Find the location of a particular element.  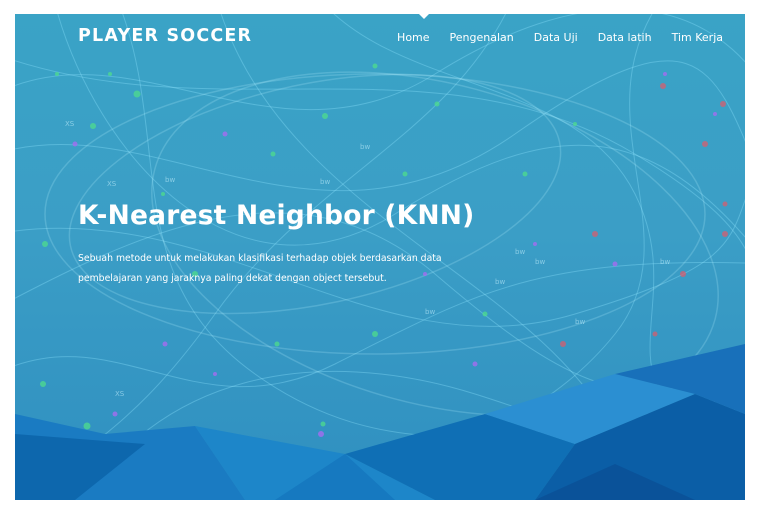

nav-data-uji: Data Uji is located at coordinates (556, 37).